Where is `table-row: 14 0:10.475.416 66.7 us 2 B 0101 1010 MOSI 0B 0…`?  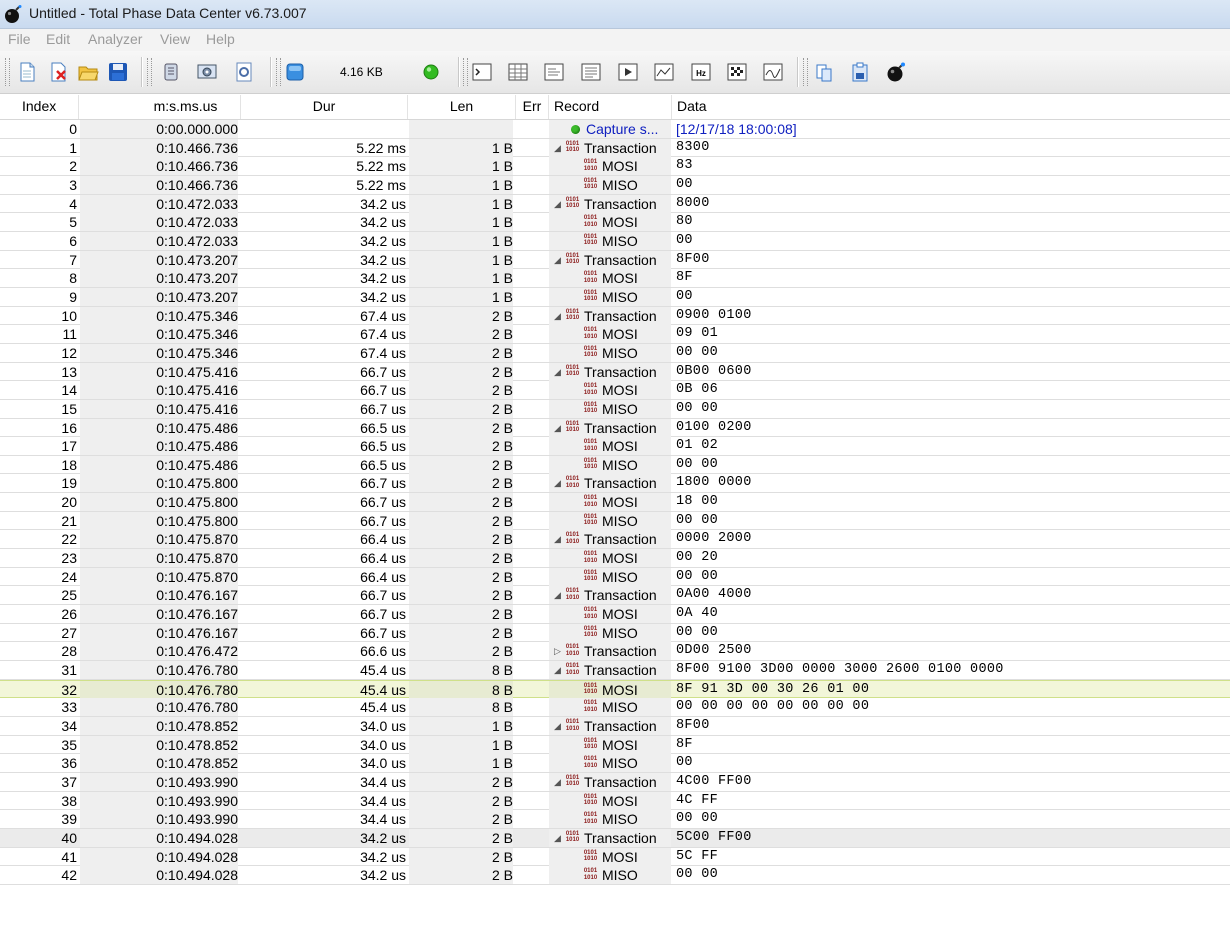 table-row: 14 0:10.475.416 66.7 us 2 B 0101 1010 MOSI 0B 0… is located at coordinates (615, 390).